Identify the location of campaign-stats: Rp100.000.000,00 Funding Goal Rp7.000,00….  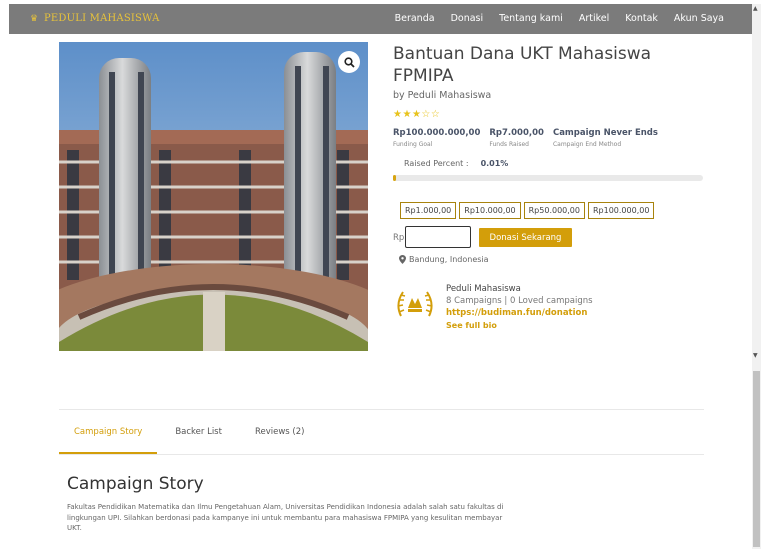
(525, 138).